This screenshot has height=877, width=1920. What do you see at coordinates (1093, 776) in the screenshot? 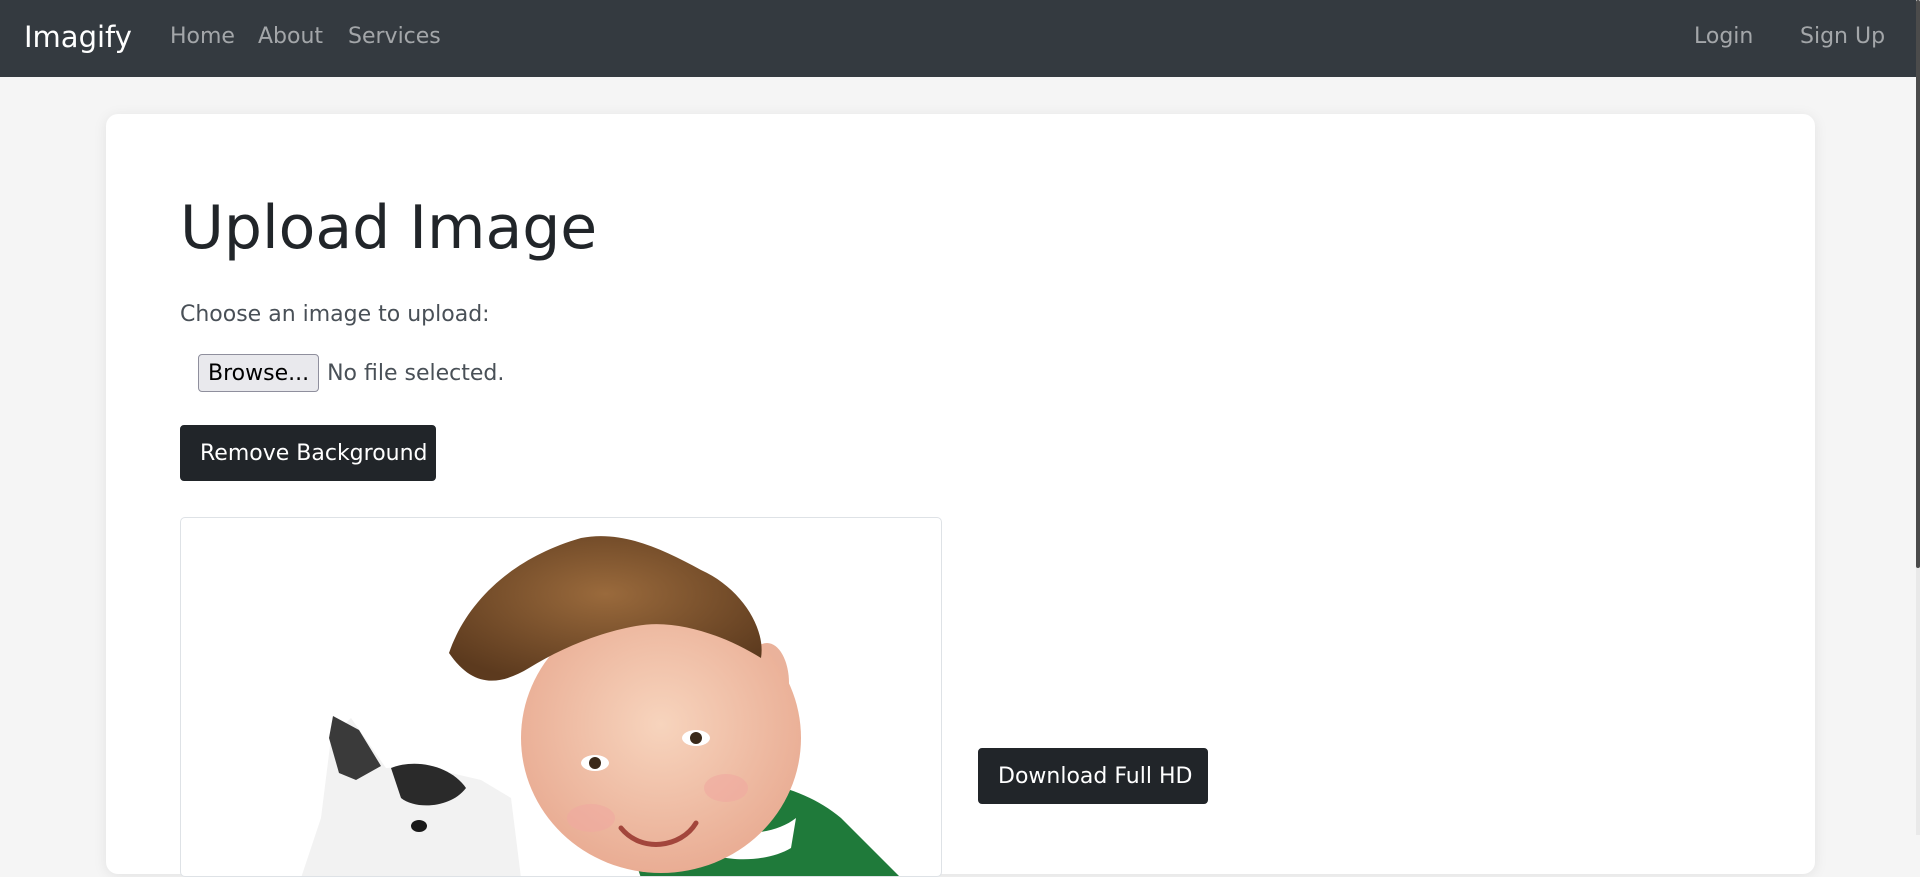
I see `download-full-hd-button: Download Full HD` at bounding box center [1093, 776].